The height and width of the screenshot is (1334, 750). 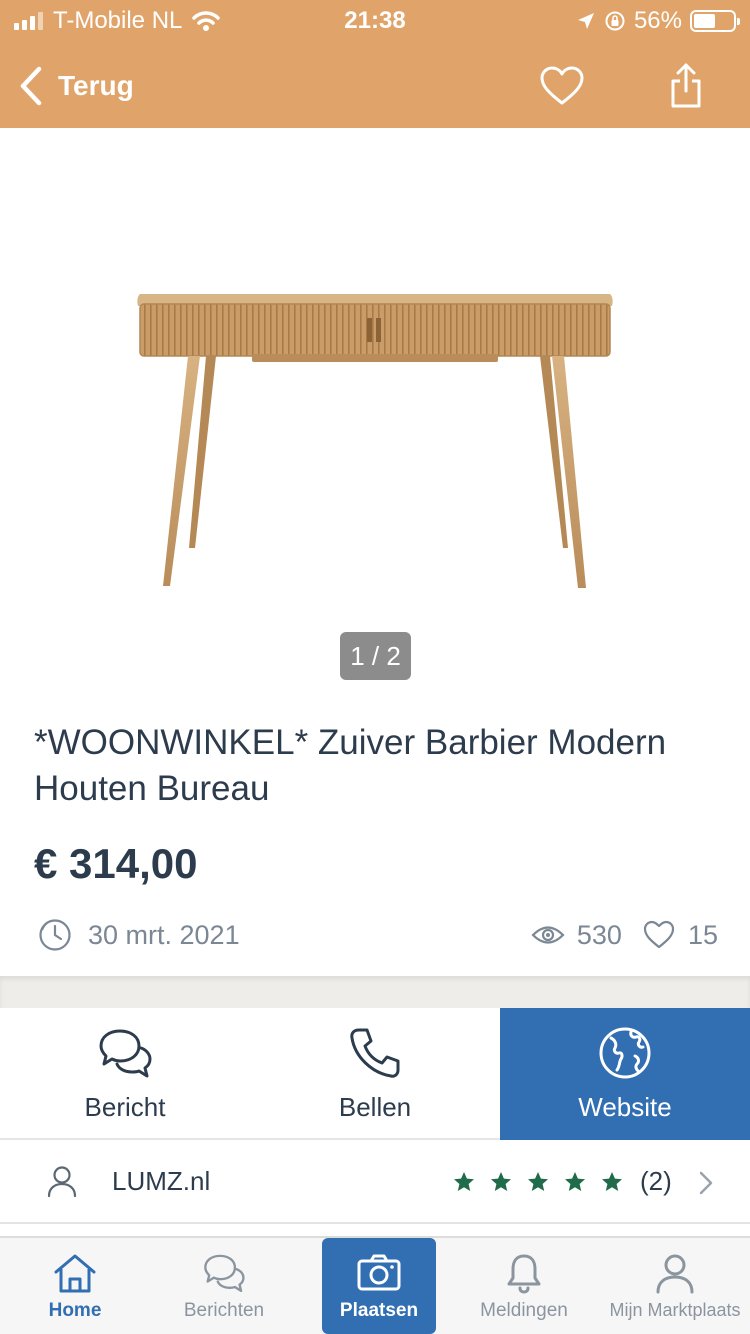 I want to click on listing-date: 30 mrt. 2021, so click(x=139, y=935).